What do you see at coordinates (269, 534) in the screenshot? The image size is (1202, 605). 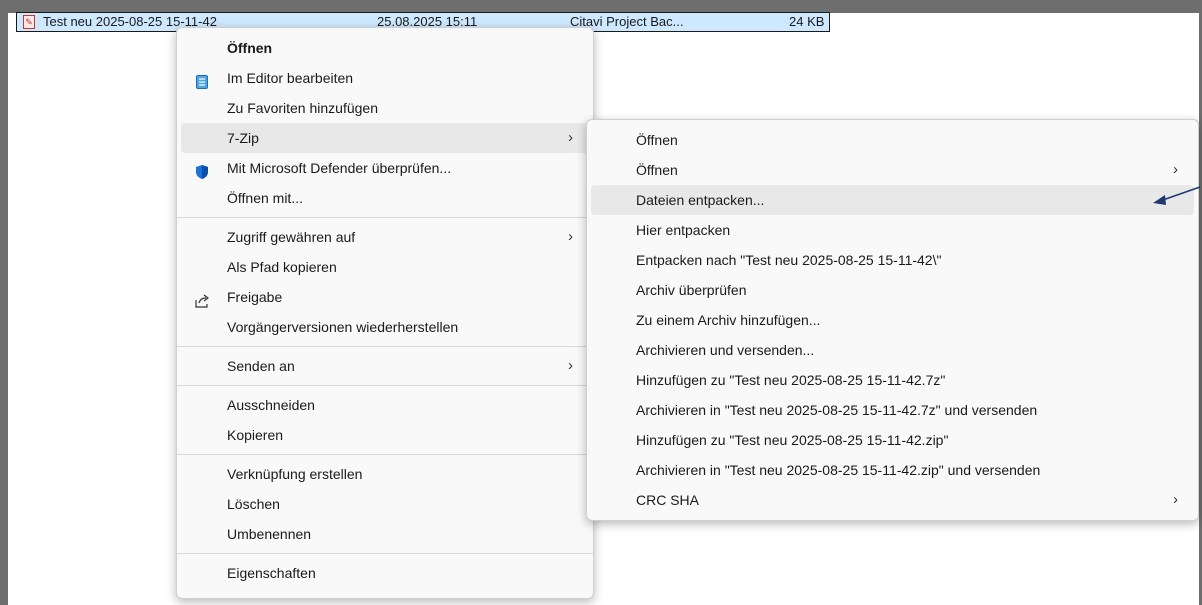 I see `menu-item-label: Umbenennen` at bounding box center [269, 534].